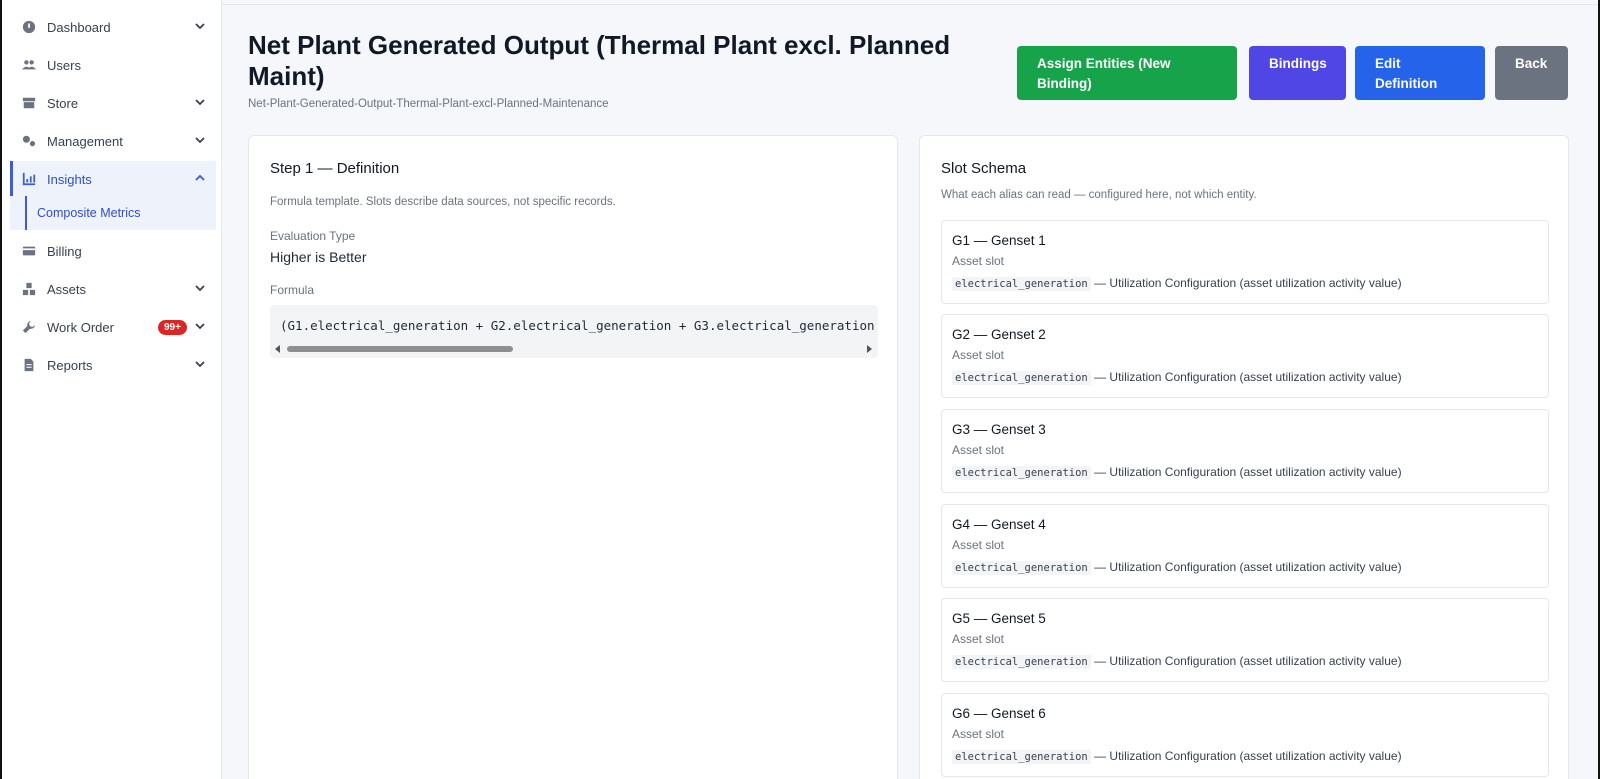 Image resolution: width=1600 pixels, height=779 pixels. I want to click on slot-title: G4 — Genset 4, so click(999, 524).